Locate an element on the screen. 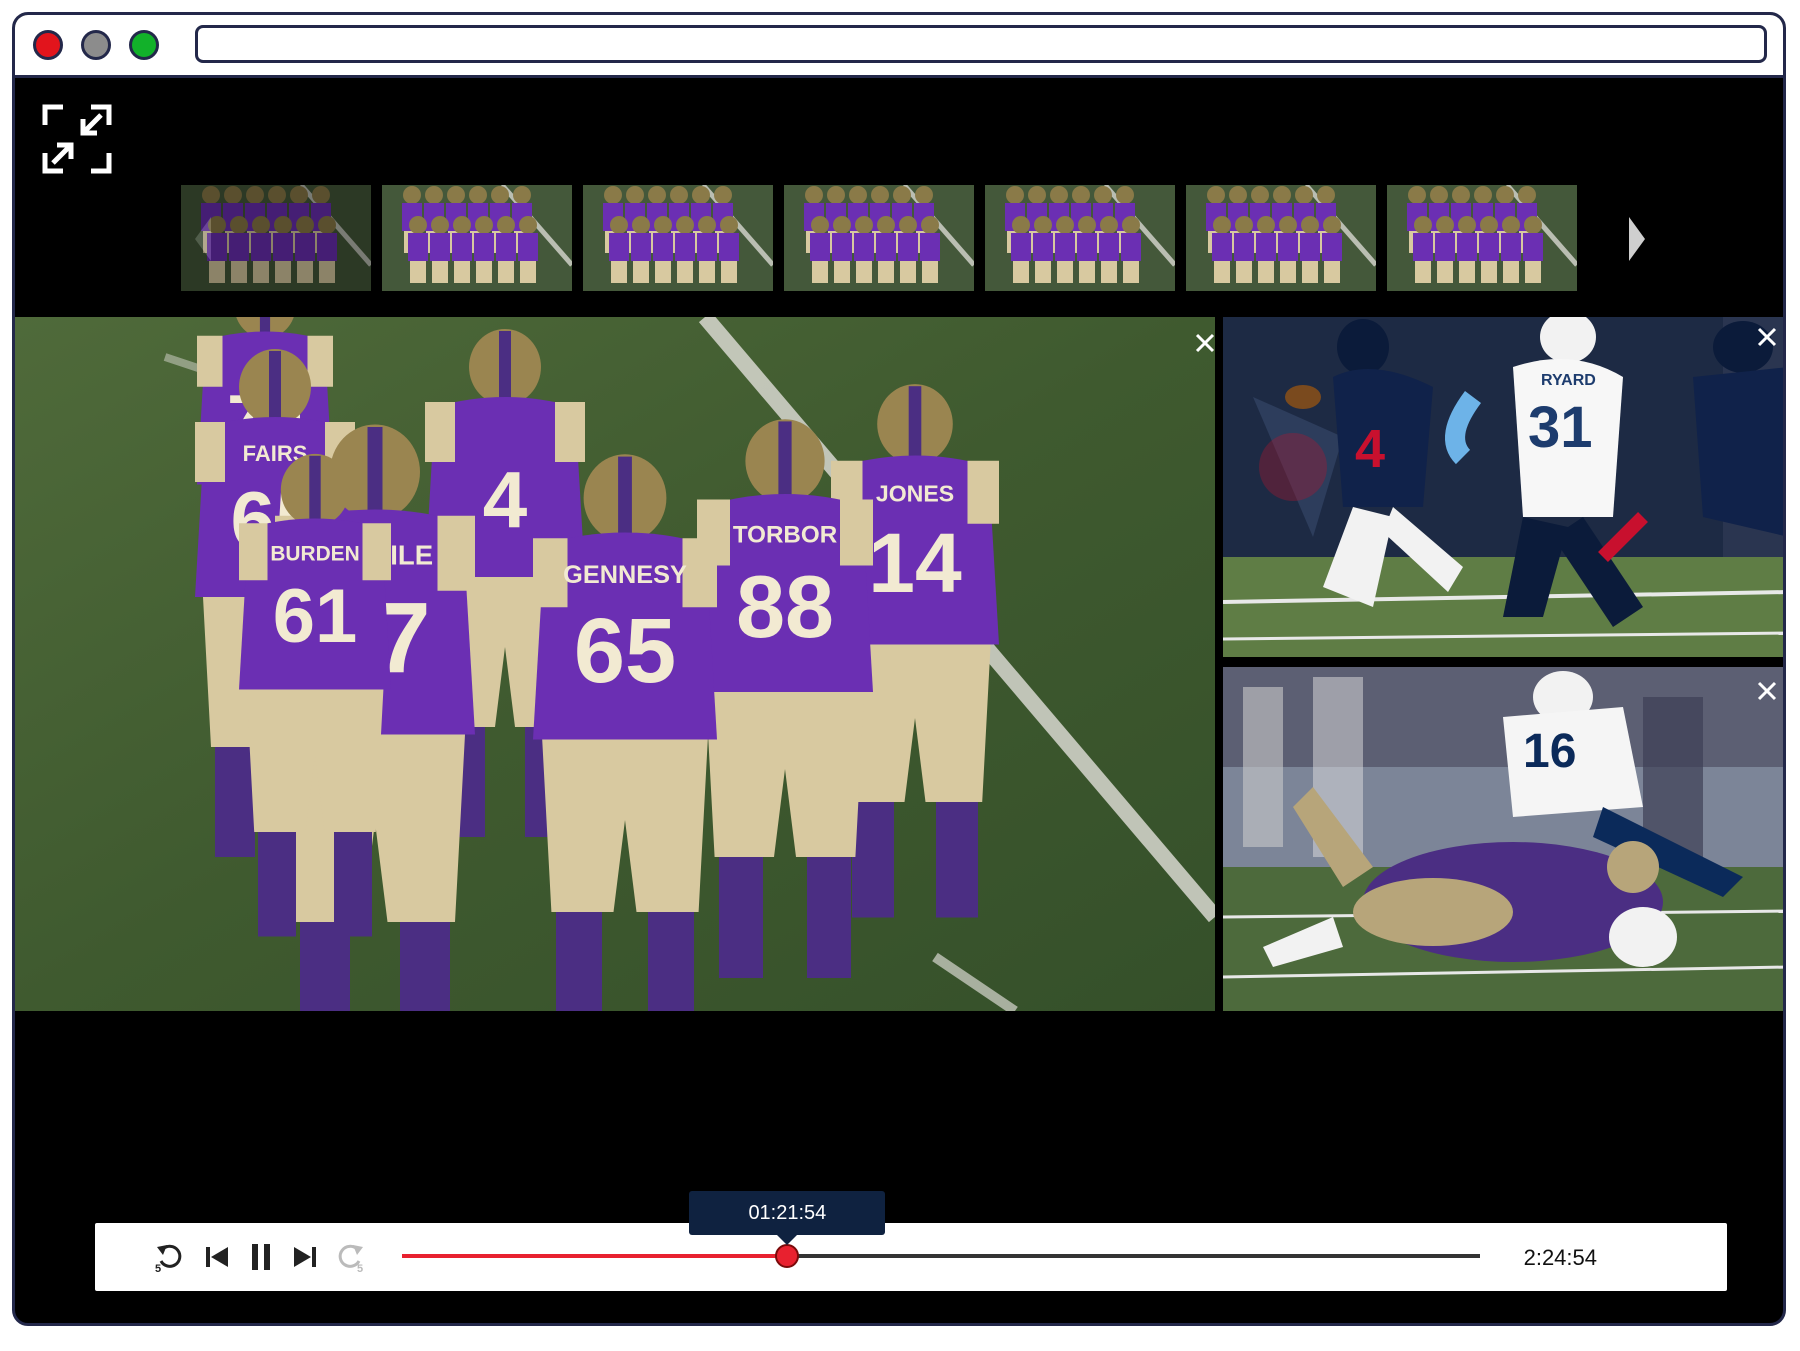 The width and height of the screenshot is (1800, 1351). player-number-31: 31 is located at coordinates (1560, 427).